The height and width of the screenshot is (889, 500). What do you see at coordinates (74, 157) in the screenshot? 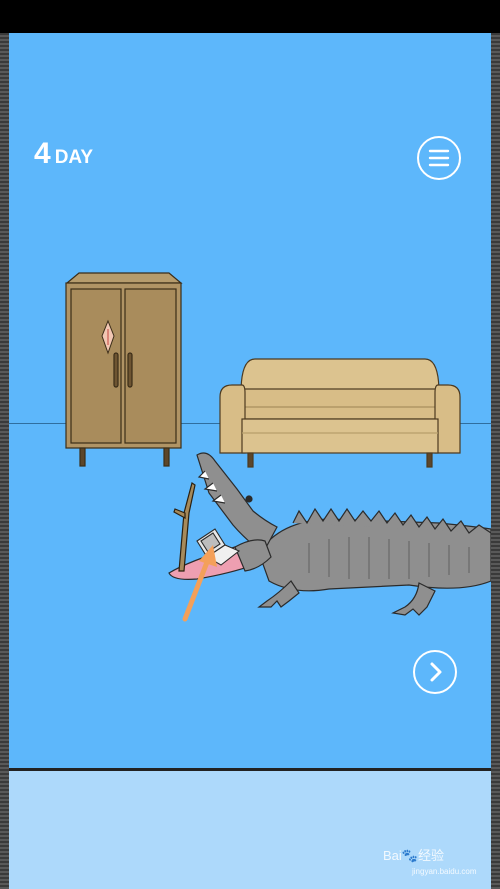
I see `day-word: DAY` at bounding box center [74, 157].